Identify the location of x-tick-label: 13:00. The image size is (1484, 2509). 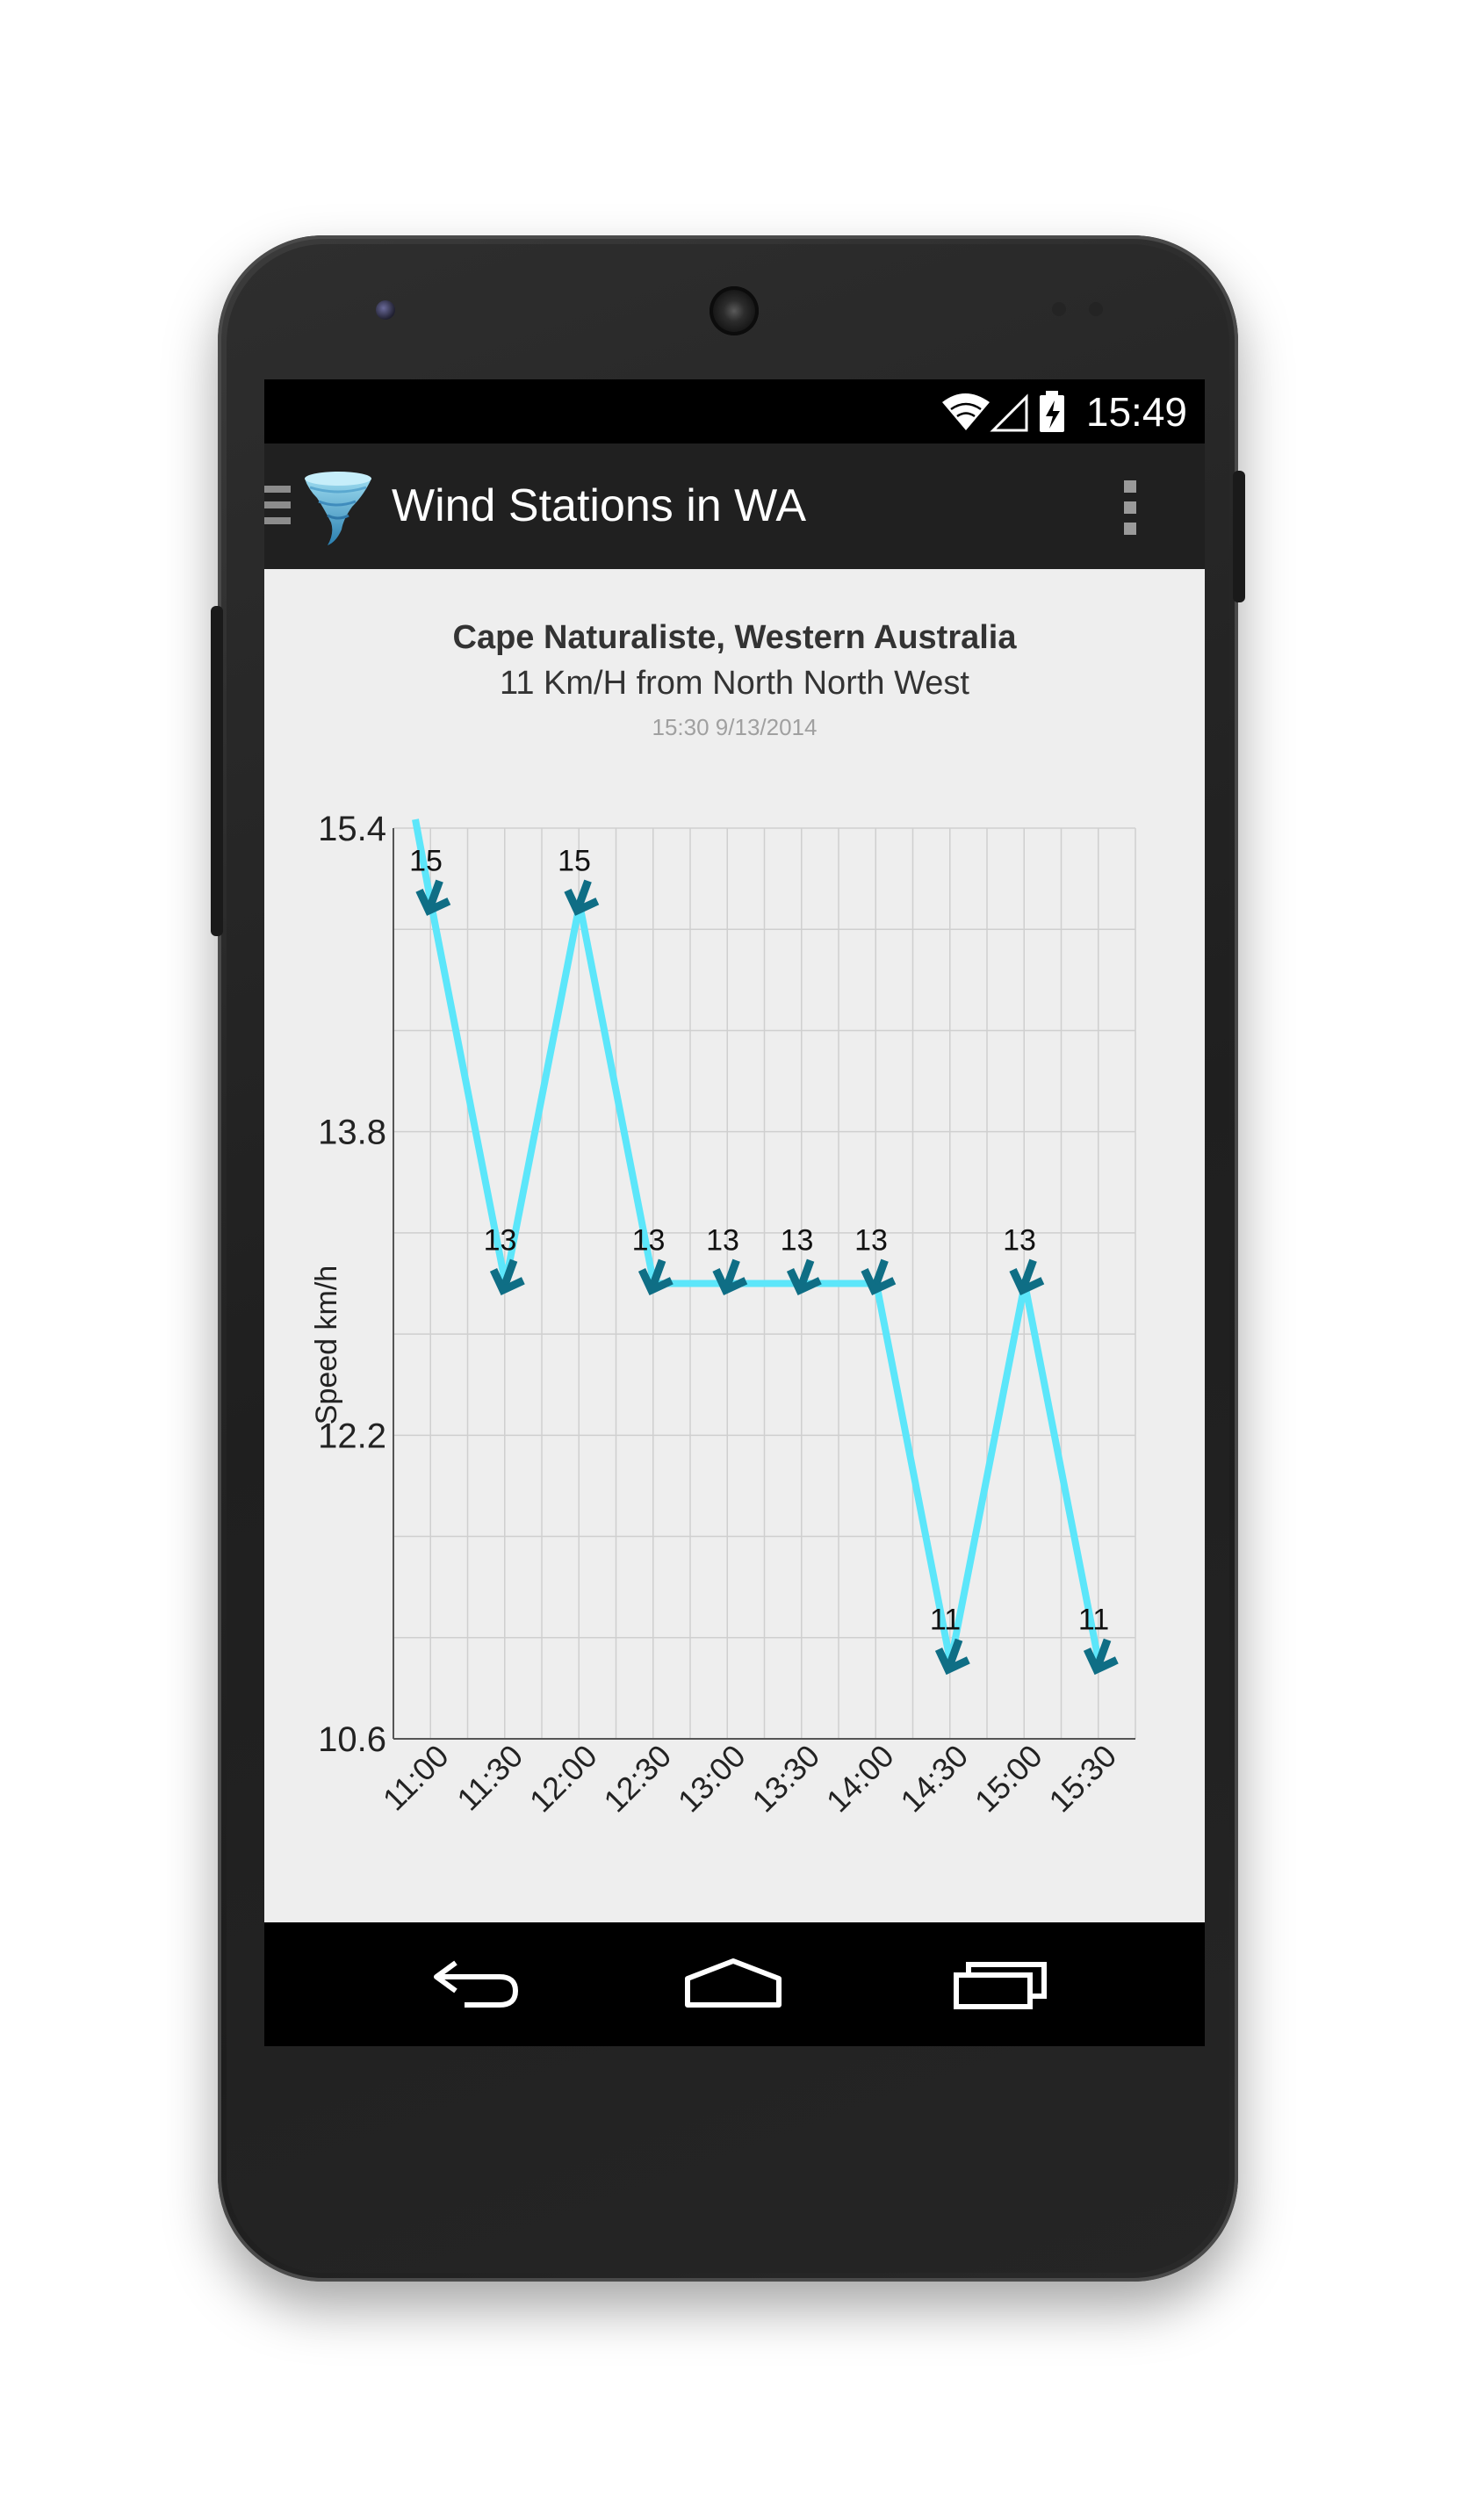
(712, 1779).